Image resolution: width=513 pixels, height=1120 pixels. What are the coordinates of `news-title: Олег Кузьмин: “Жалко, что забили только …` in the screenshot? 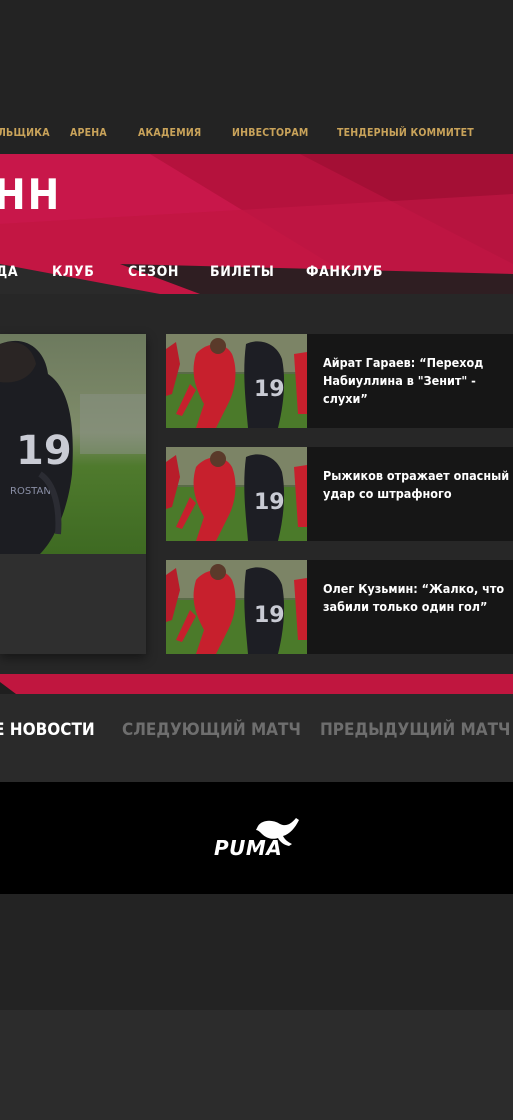 It's located at (418, 598).